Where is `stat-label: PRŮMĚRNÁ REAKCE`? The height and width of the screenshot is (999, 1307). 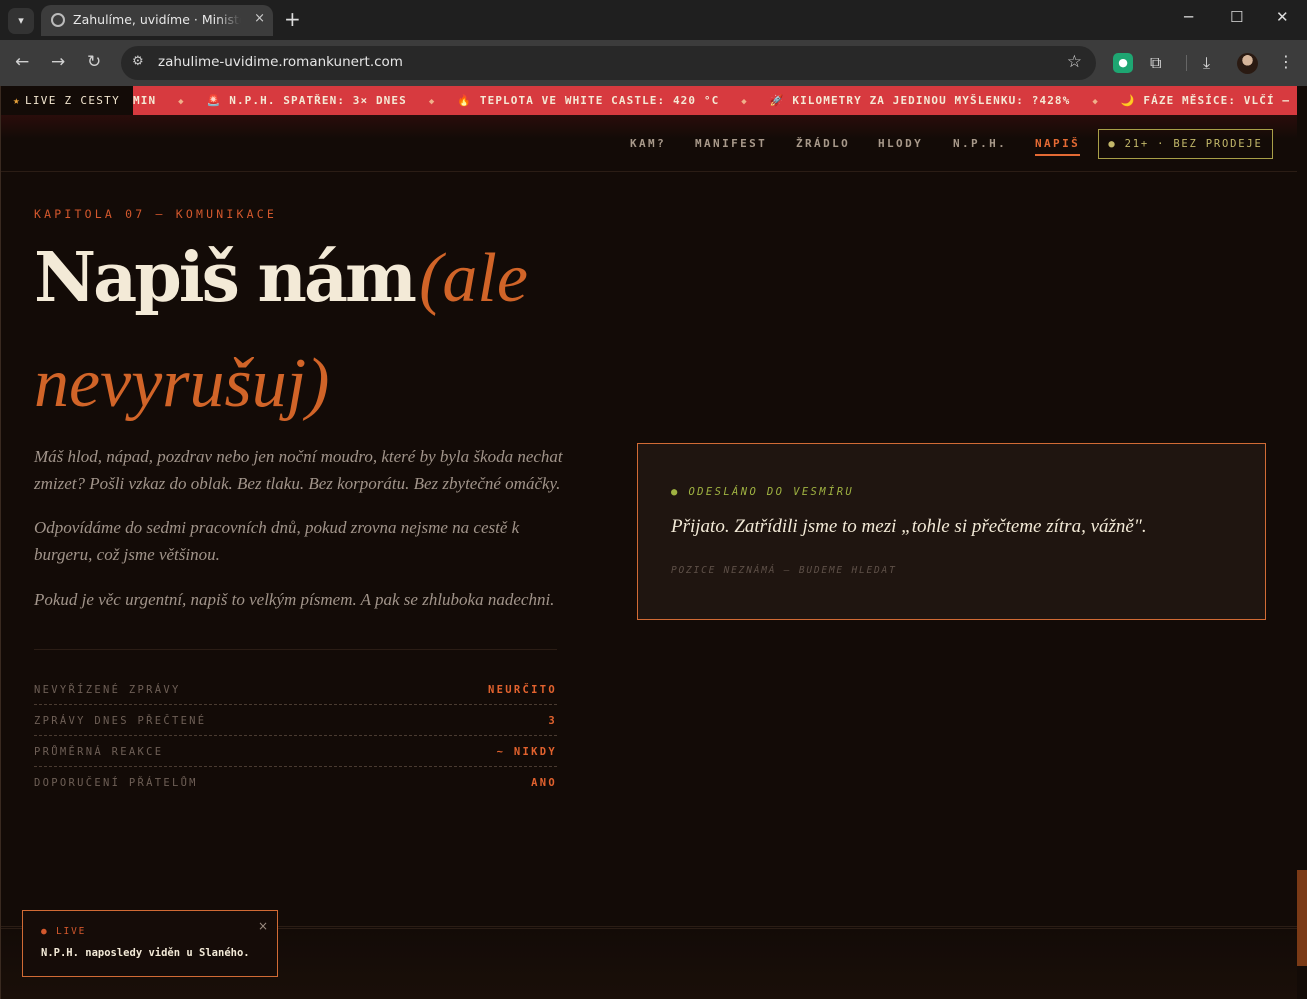 stat-label: PRŮMĚRNÁ REAKCE is located at coordinates (99, 752).